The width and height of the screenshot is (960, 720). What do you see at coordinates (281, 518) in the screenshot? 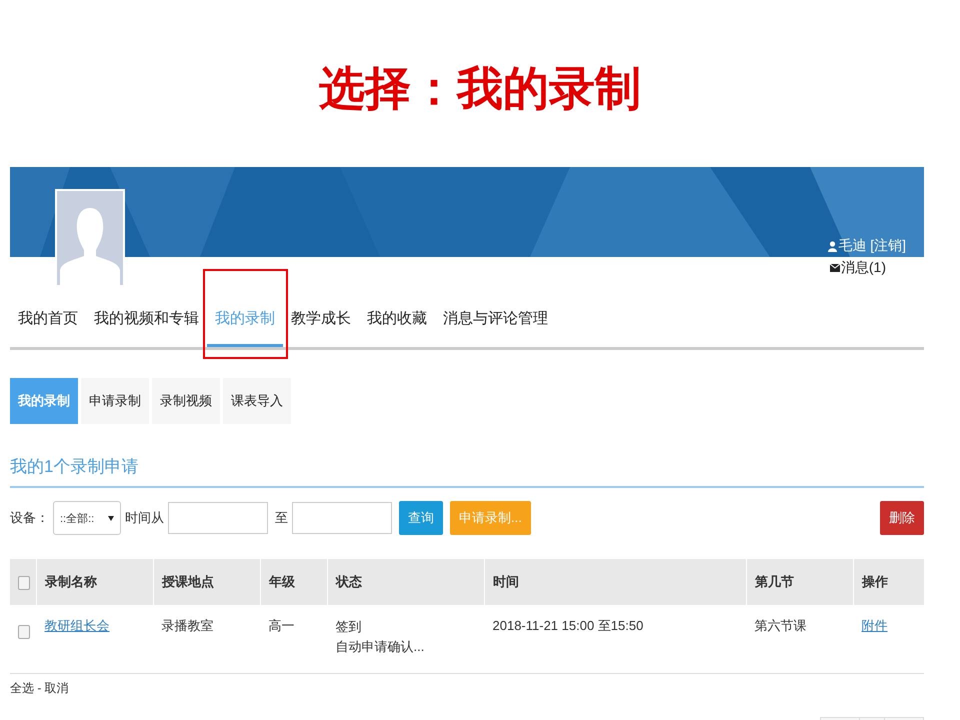
I see `to-label: 至` at bounding box center [281, 518].